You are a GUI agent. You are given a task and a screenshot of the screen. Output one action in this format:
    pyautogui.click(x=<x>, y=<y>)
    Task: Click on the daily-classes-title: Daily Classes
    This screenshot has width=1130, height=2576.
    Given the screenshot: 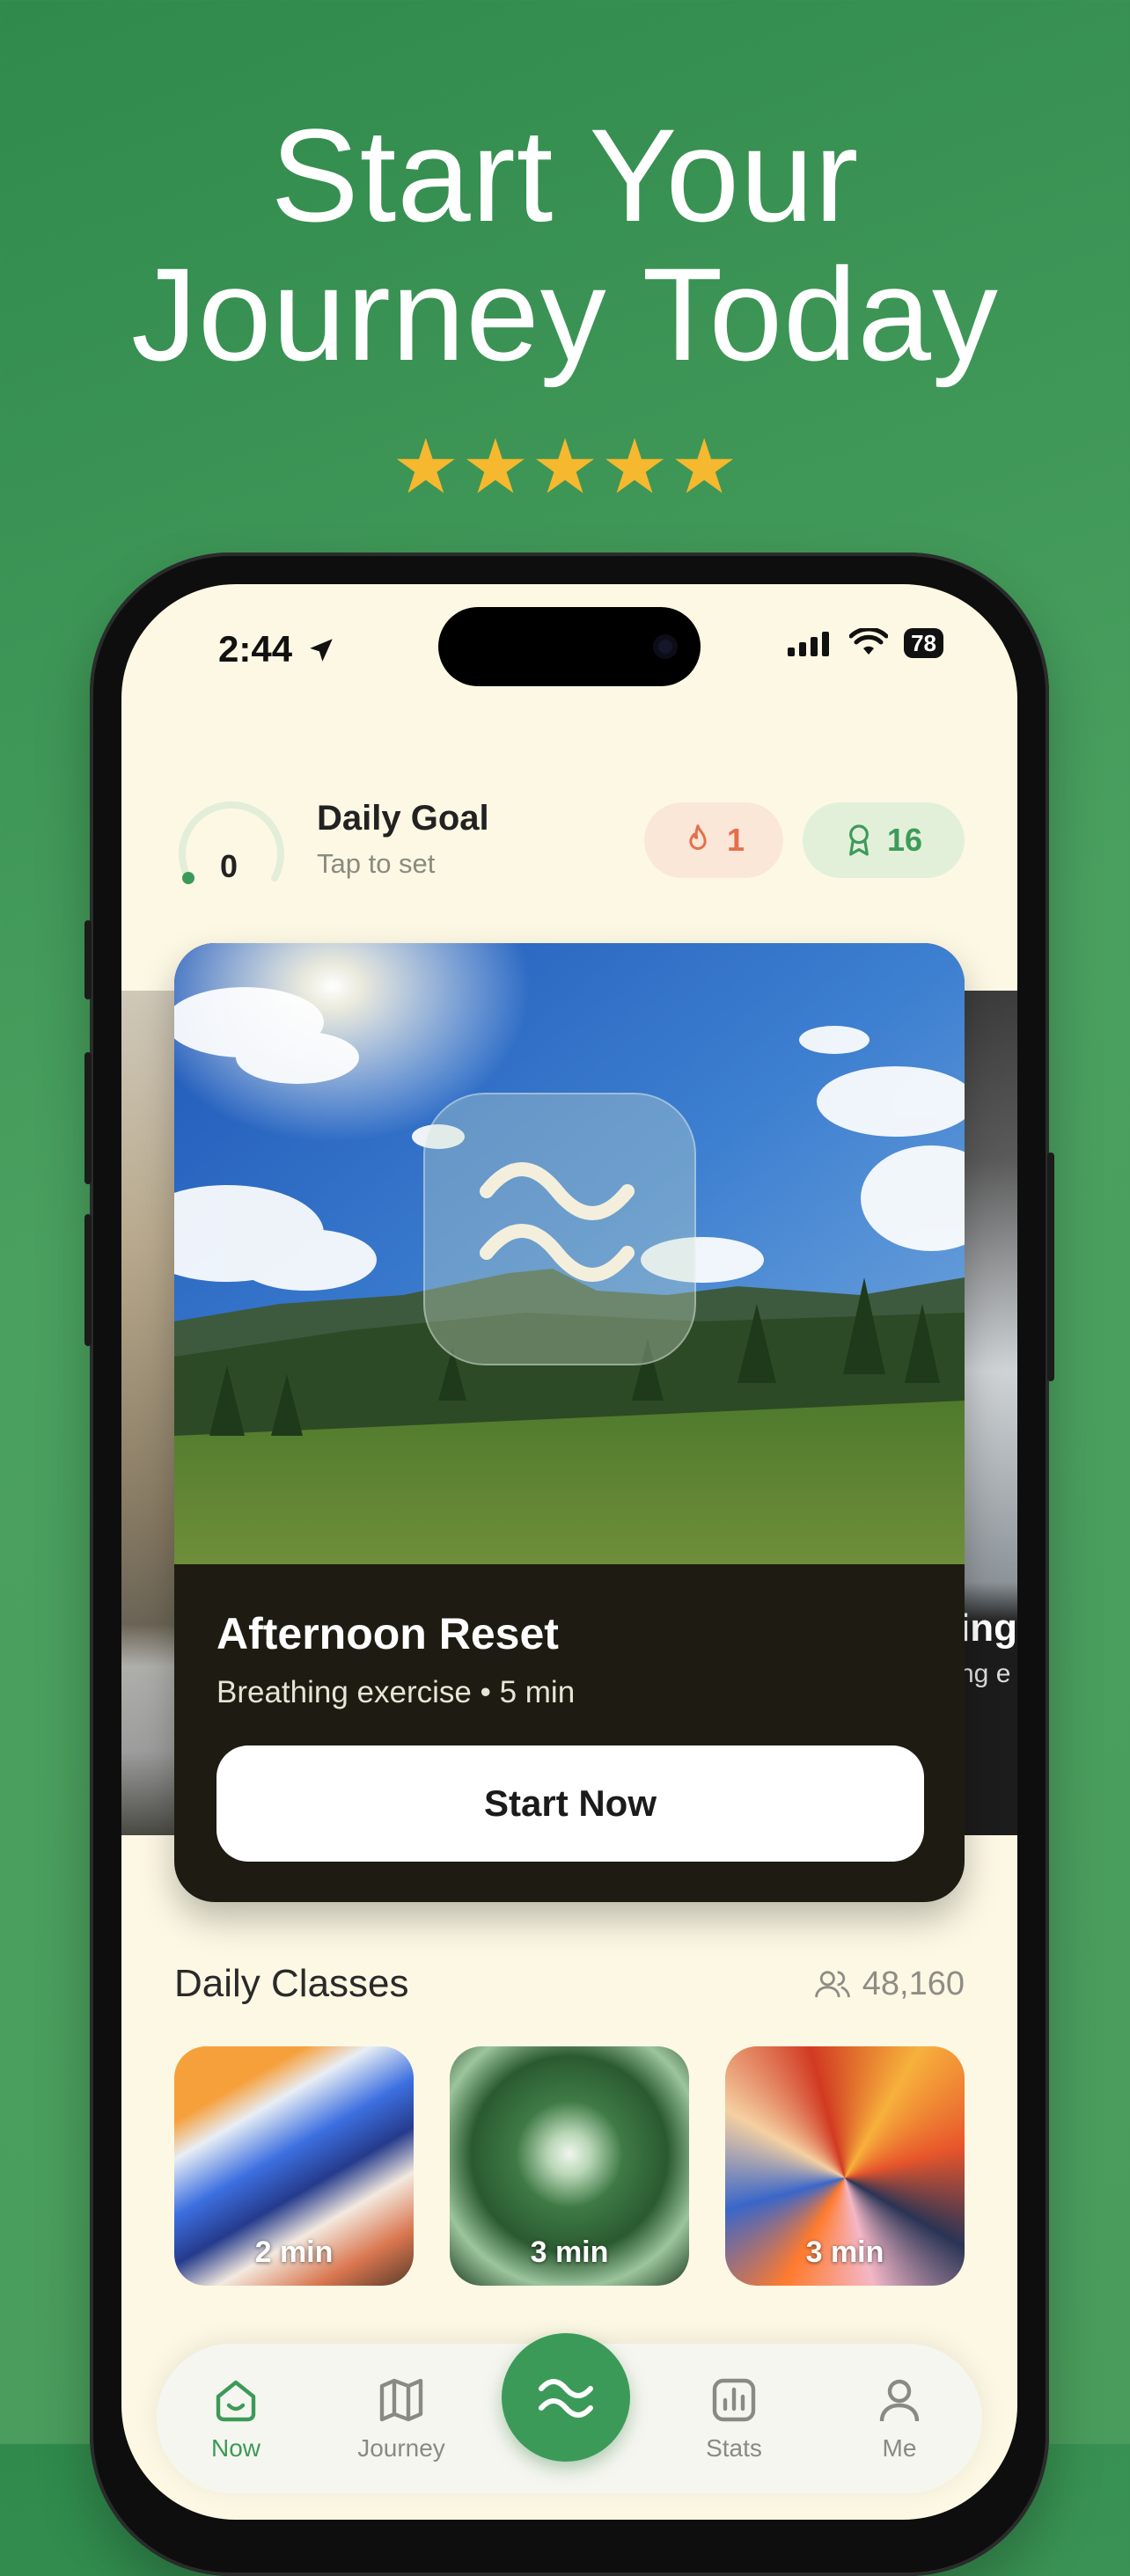 What is the action you would take?
    pyautogui.click(x=291, y=1984)
    